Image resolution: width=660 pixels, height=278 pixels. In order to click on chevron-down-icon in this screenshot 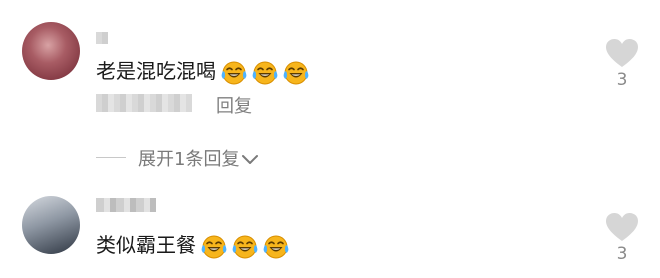, I will do `click(250, 159)`.